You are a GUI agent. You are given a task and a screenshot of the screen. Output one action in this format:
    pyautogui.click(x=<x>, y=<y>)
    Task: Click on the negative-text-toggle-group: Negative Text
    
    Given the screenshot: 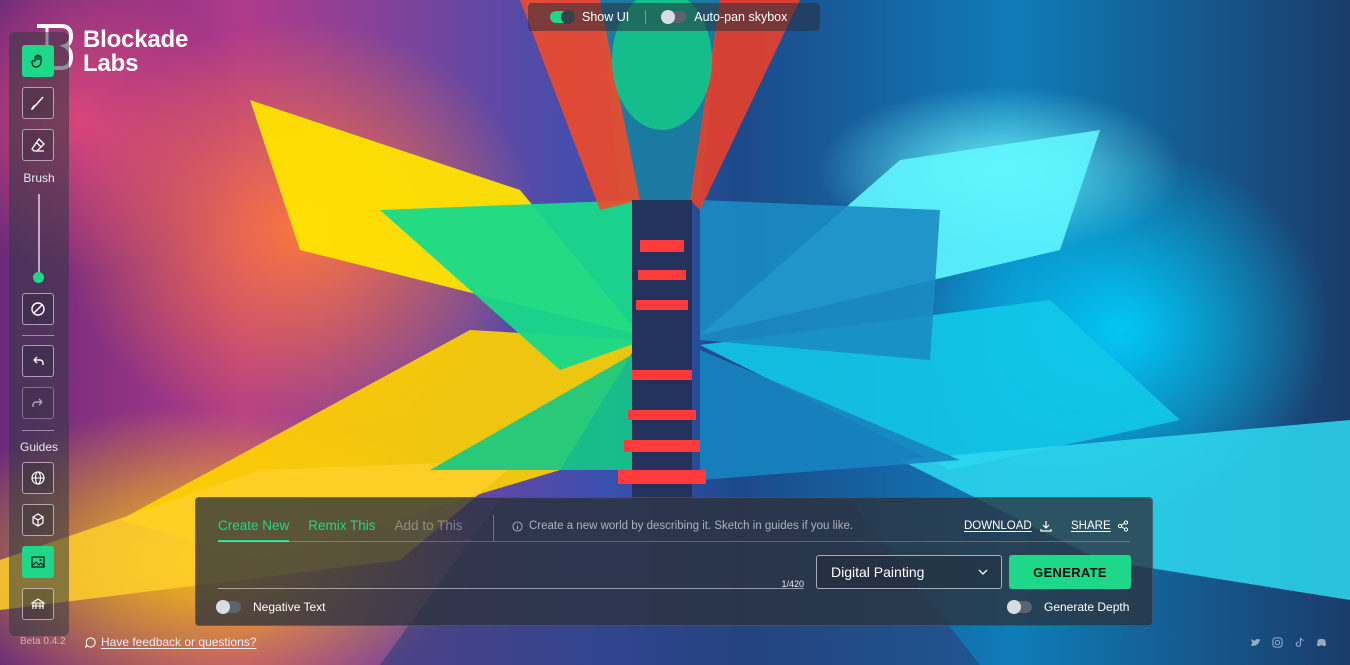 What is the action you would take?
    pyautogui.click(x=271, y=607)
    